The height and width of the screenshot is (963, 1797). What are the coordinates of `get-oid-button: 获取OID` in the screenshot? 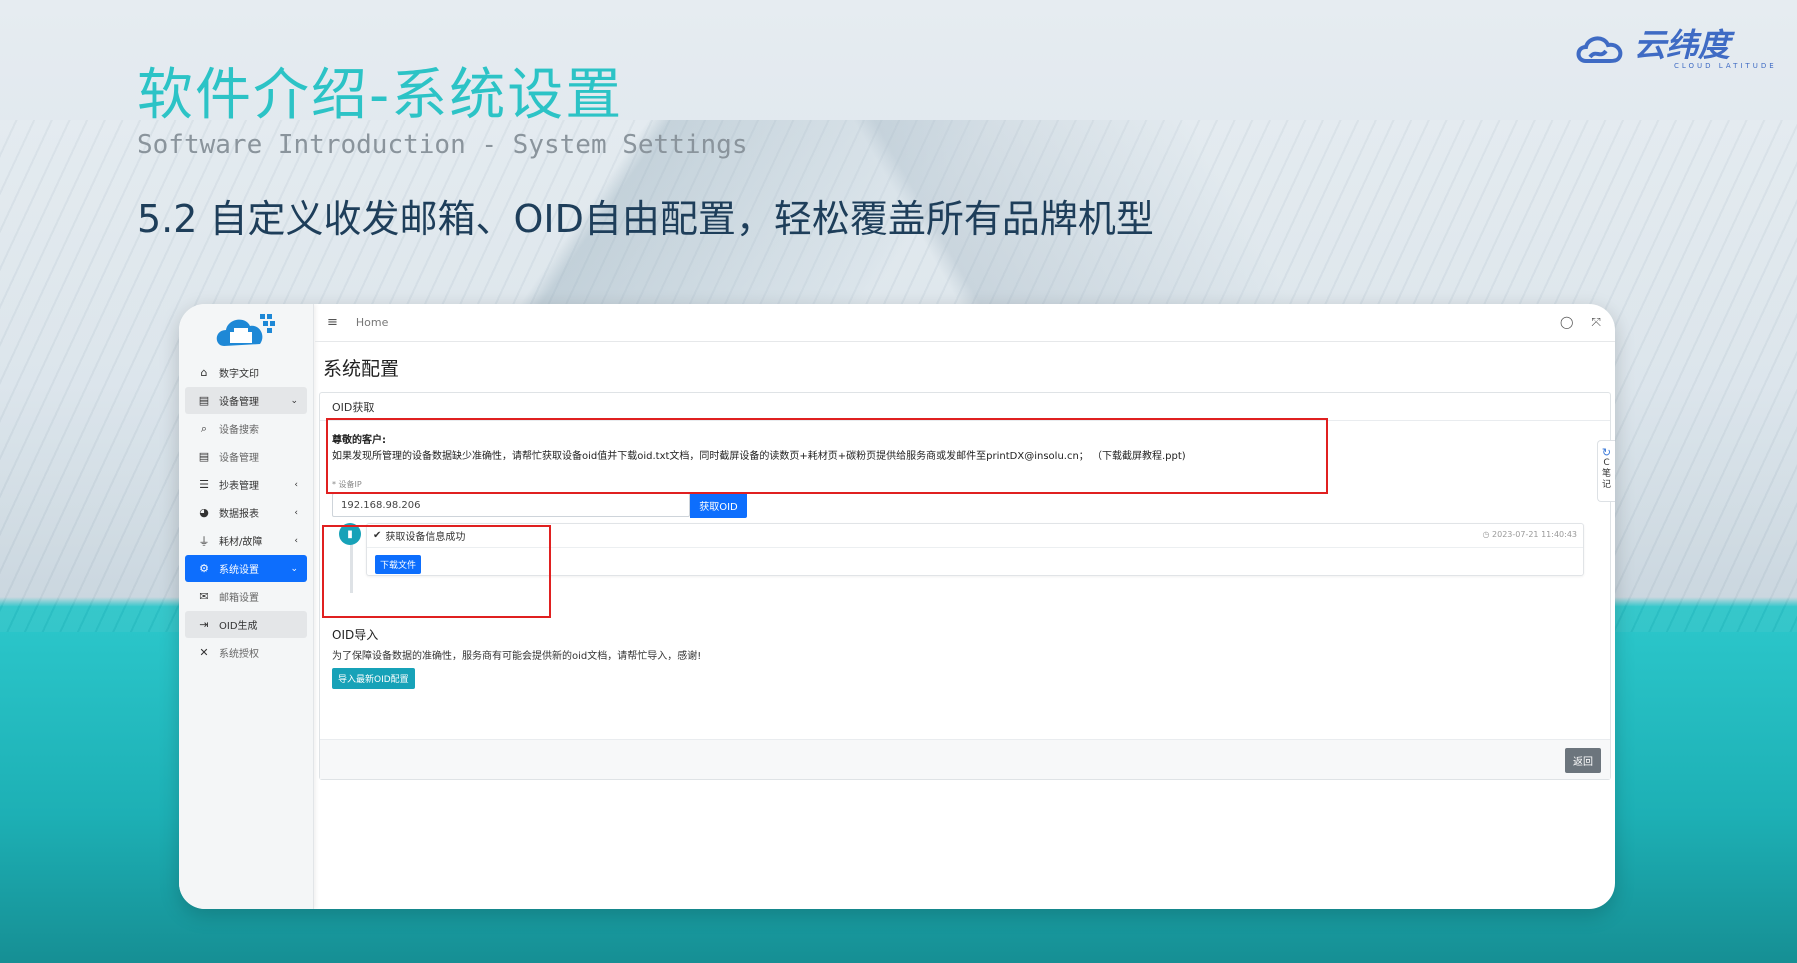 It's located at (718, 505).